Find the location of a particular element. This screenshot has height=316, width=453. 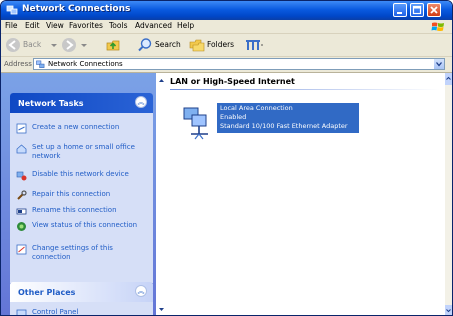

windows-logo-icon is located at coordinates (437, 26).